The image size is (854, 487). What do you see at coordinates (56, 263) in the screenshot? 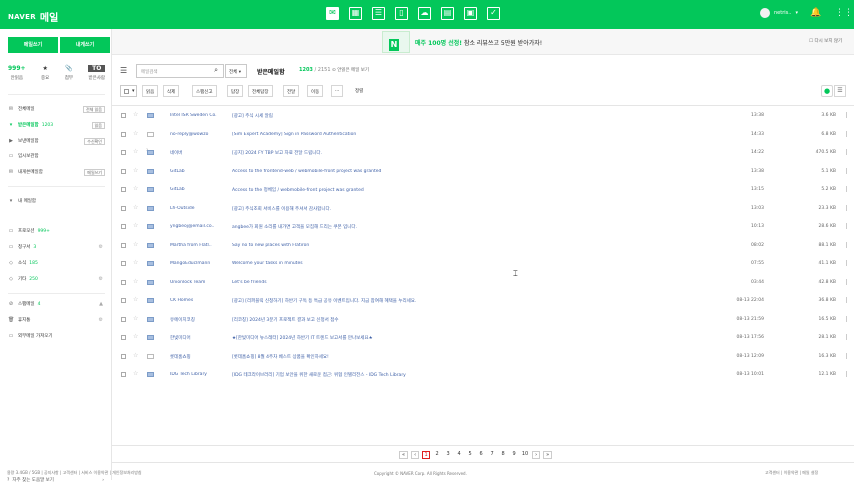
I see `folder-news: ◇ 소식 185` at bounding box center [56, 263].